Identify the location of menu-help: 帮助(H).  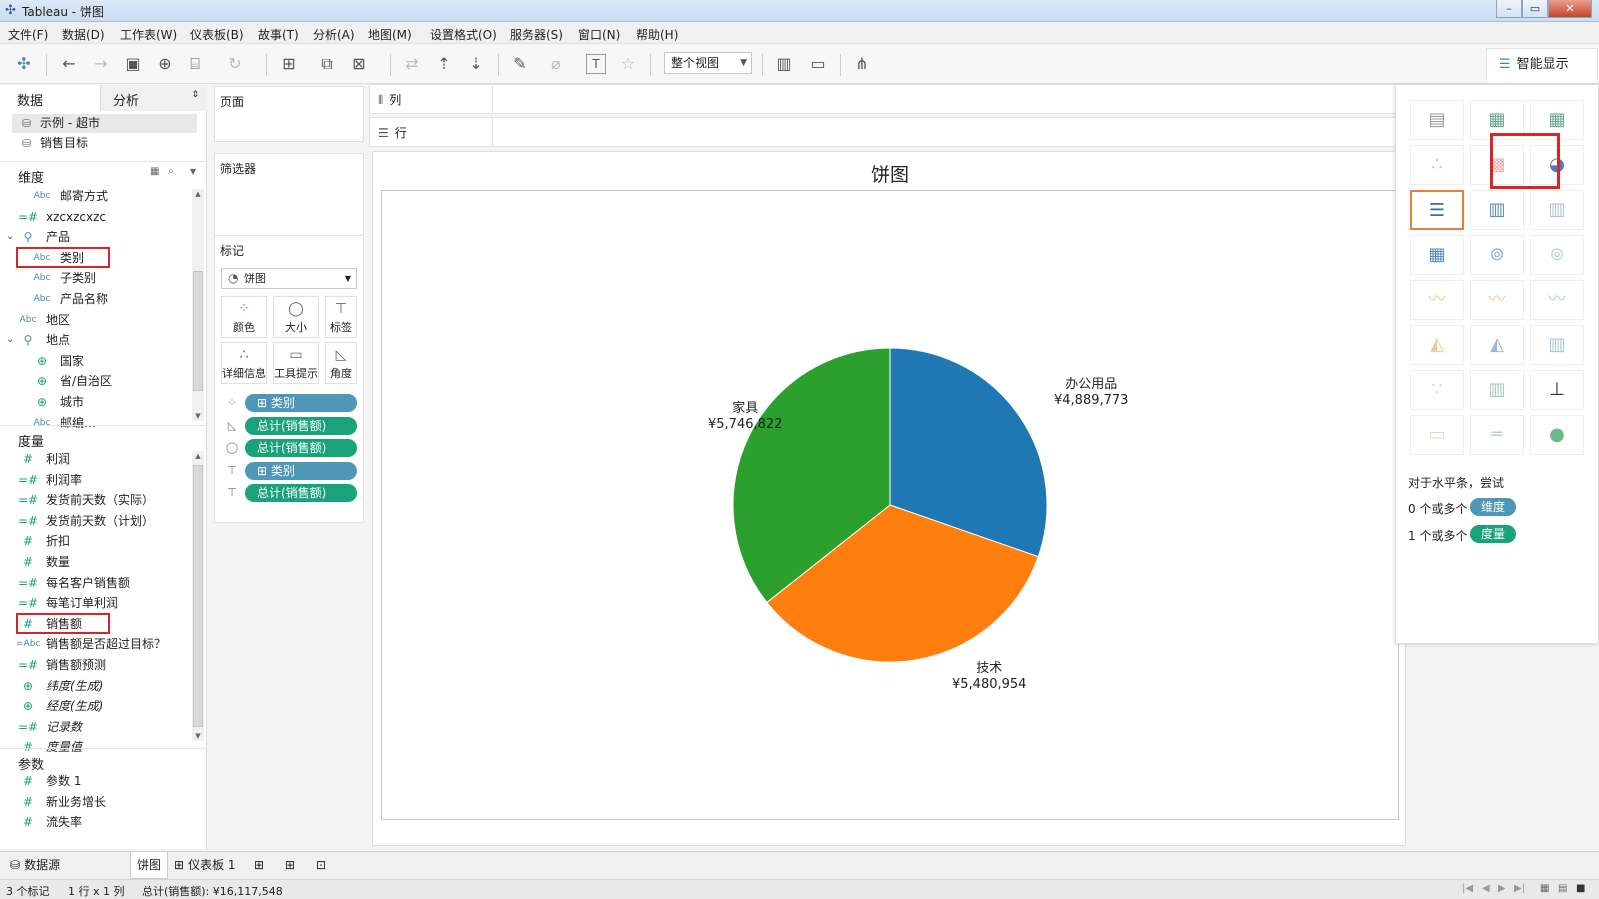
(657, 34).